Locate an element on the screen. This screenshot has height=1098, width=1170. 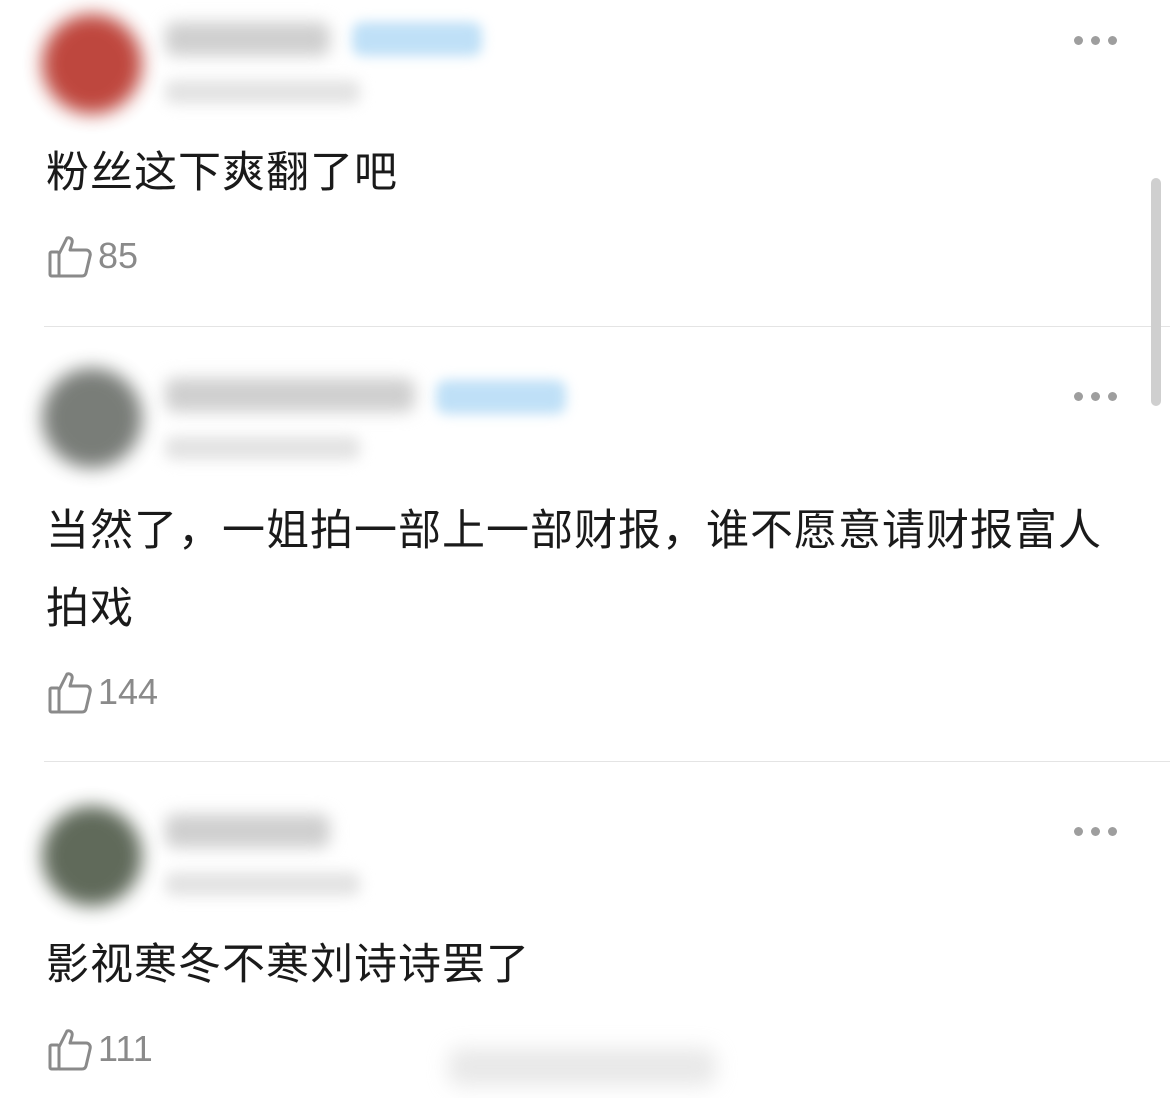
comment-text: 当然了，一姐拍一部上一部财报，谁不愿意请财报富人拍戏 is located at coordinates (574, 570).